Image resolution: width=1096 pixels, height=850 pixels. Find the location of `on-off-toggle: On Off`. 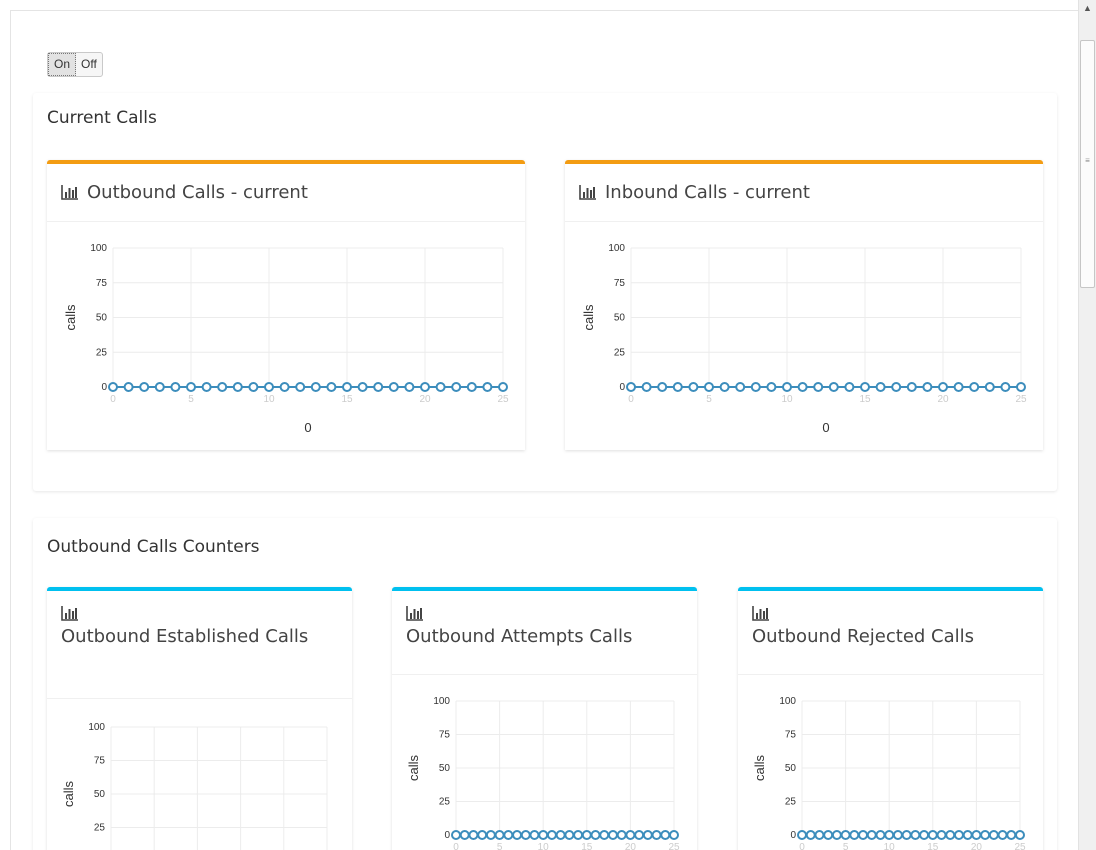

on-off-toggle: On Off is located at coordinates (75, 64).